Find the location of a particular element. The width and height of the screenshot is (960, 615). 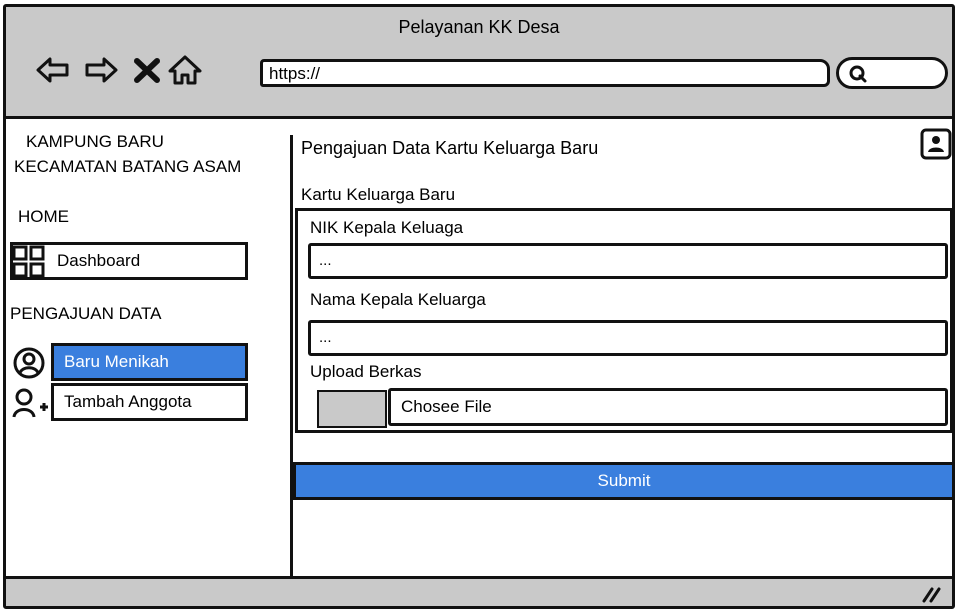

org-name: KAMPUNG BARU is located at coordinates (95, 141).